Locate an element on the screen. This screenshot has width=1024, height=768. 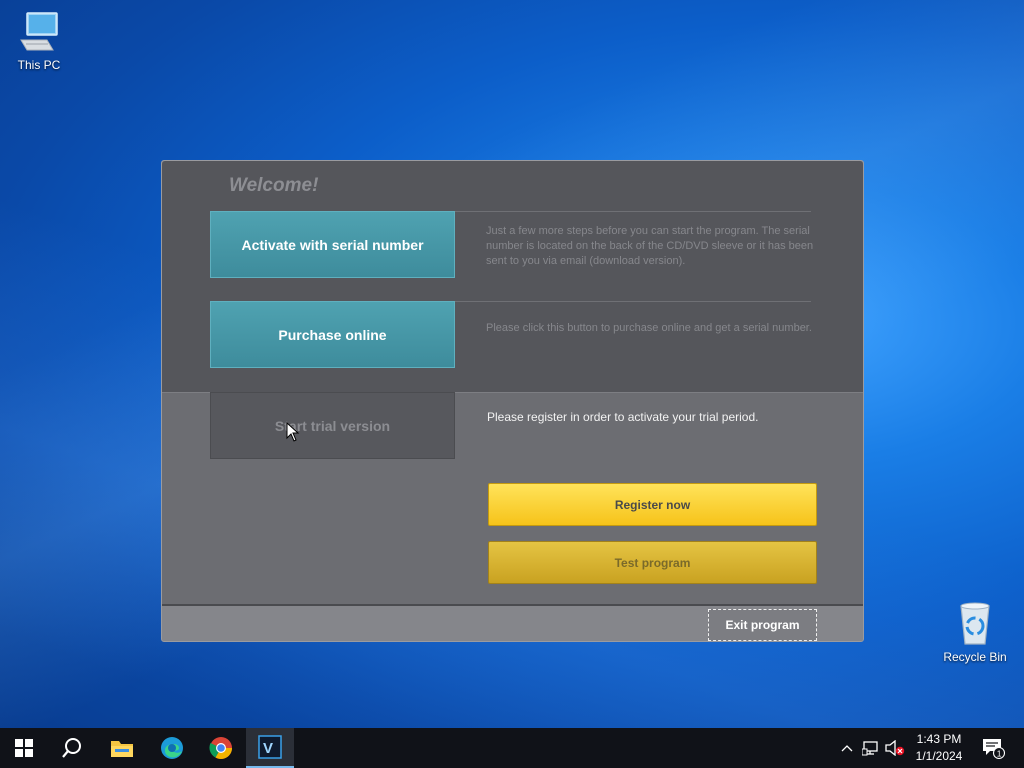
edge-icon is located at coordinates (172, 748).